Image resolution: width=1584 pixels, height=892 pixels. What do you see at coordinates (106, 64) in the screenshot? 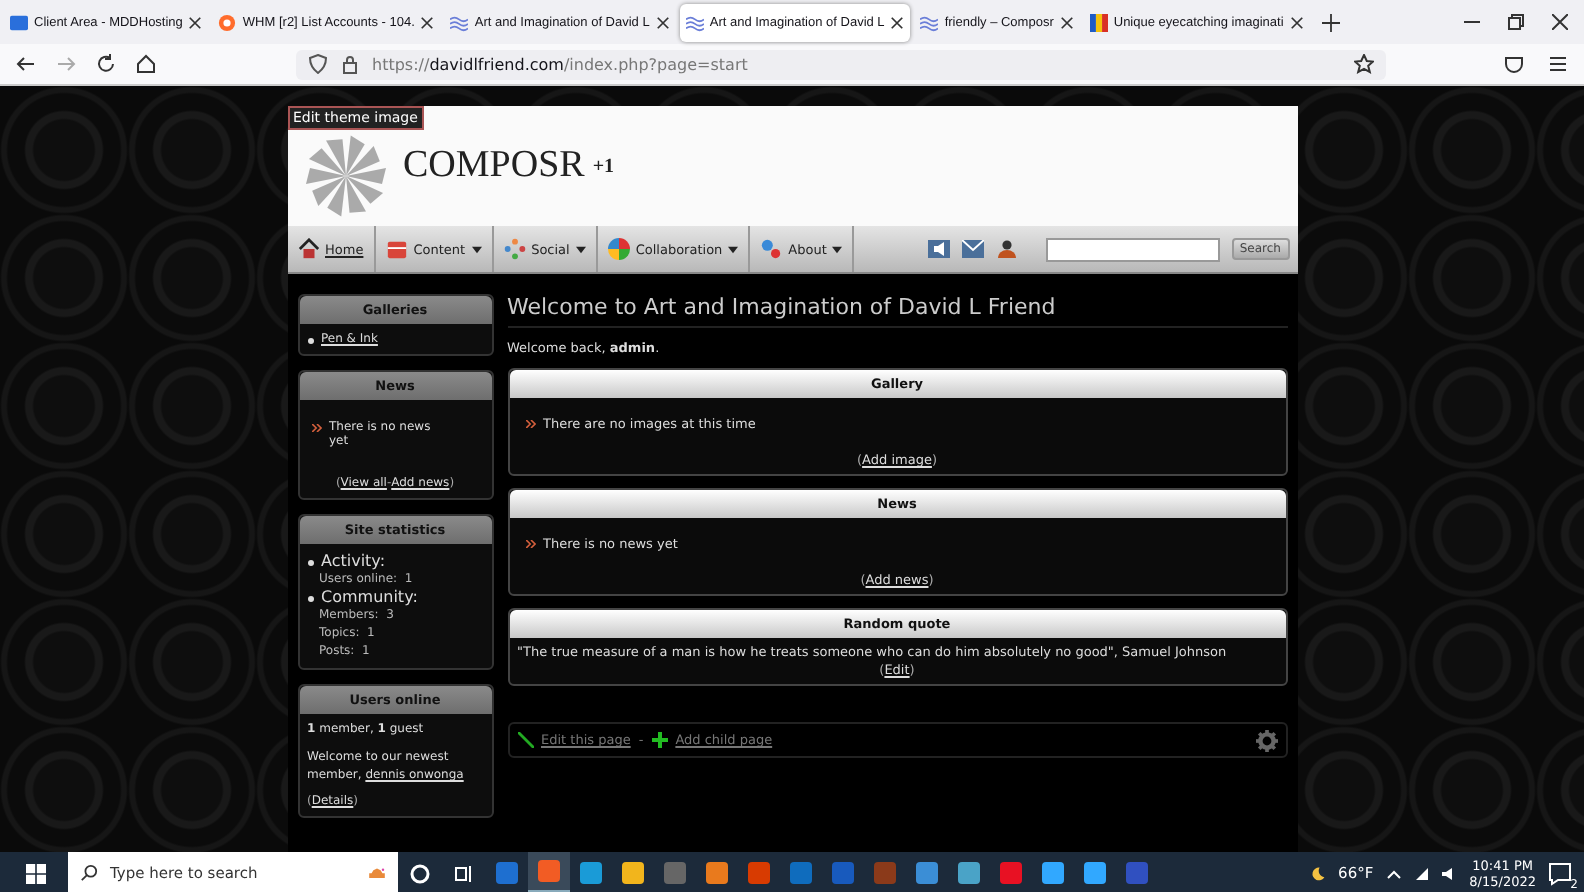
I see `reload-icon` at bounding box center [106, 64].